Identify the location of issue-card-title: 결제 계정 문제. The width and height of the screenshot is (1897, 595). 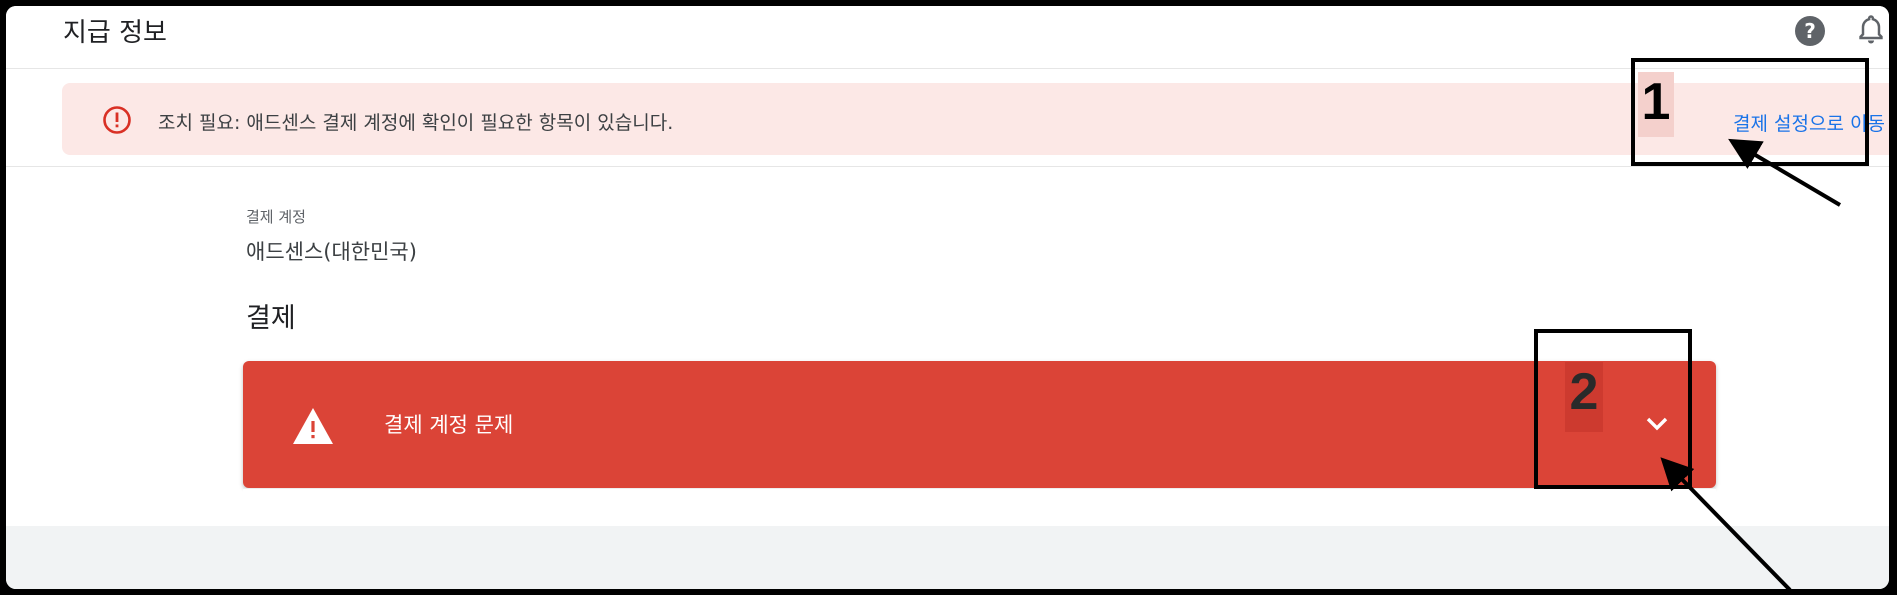
(449, 425).